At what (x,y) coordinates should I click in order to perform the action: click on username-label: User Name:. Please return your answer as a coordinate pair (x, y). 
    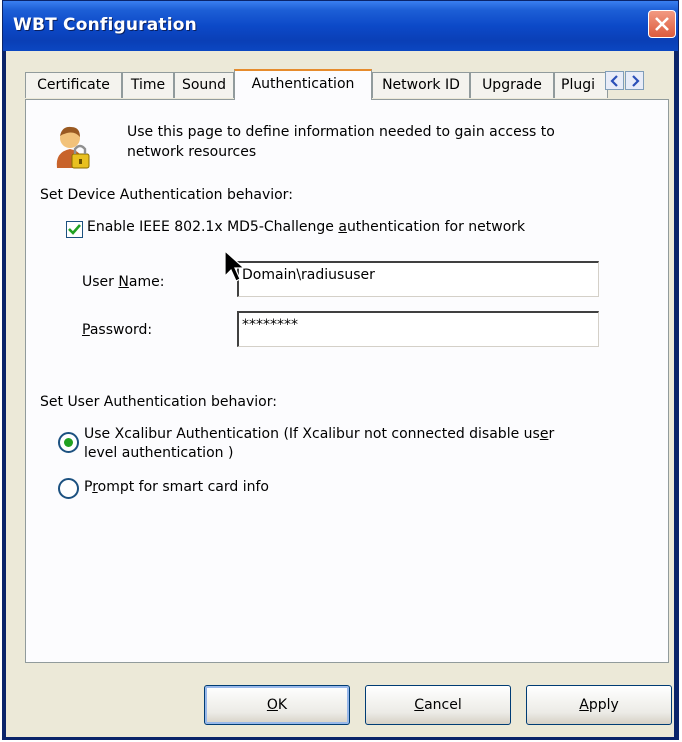
    Looking at the image, I should click on (123, 282).